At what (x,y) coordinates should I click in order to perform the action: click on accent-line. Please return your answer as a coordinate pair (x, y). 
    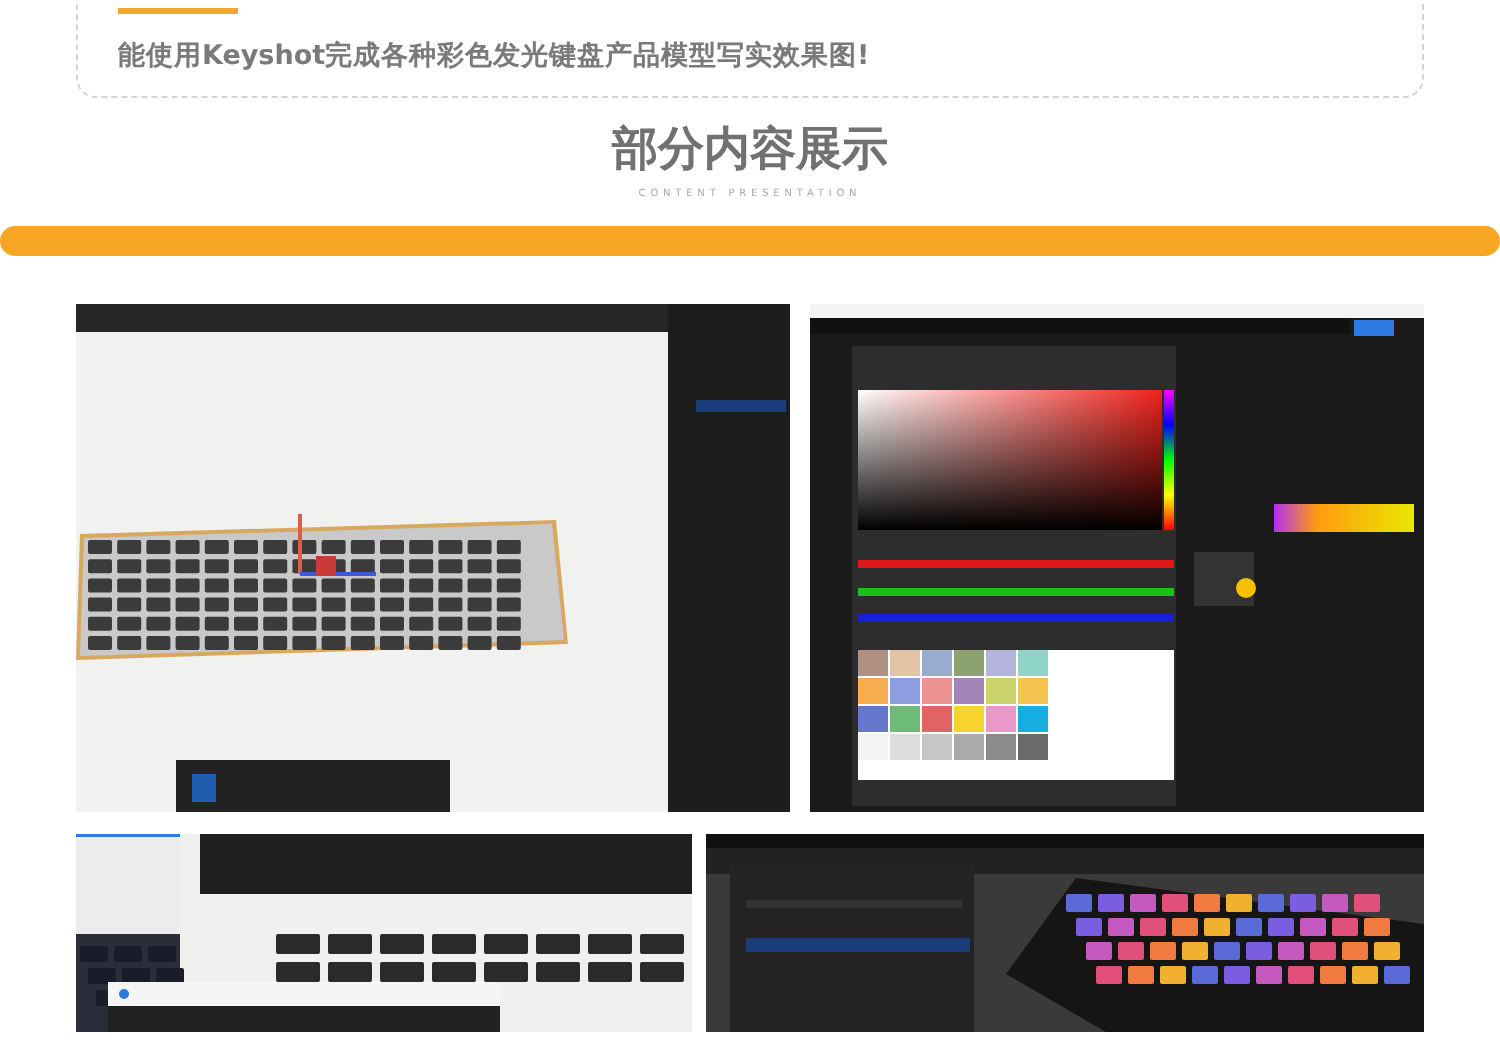
    Looking at the image, I should click on (178, 11).